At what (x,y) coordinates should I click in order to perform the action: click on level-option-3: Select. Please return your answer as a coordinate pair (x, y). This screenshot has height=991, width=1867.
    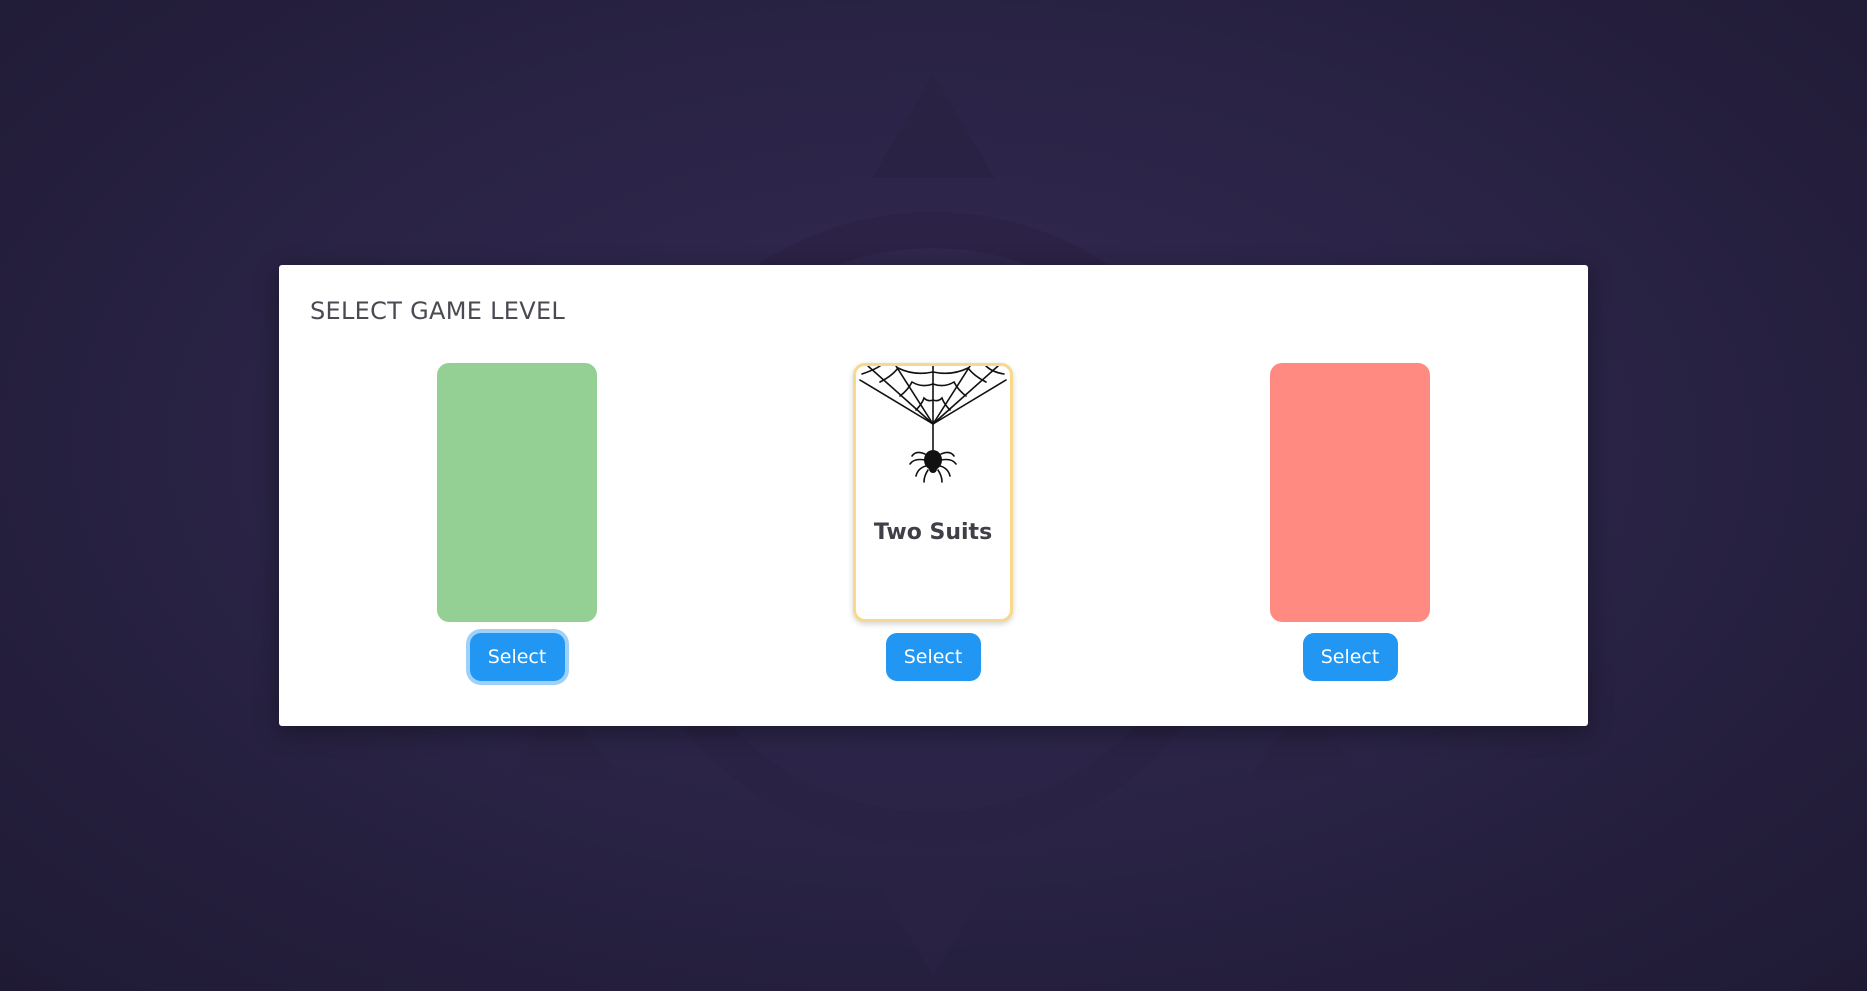
    Looking at the image, I should click on (1350, 522).